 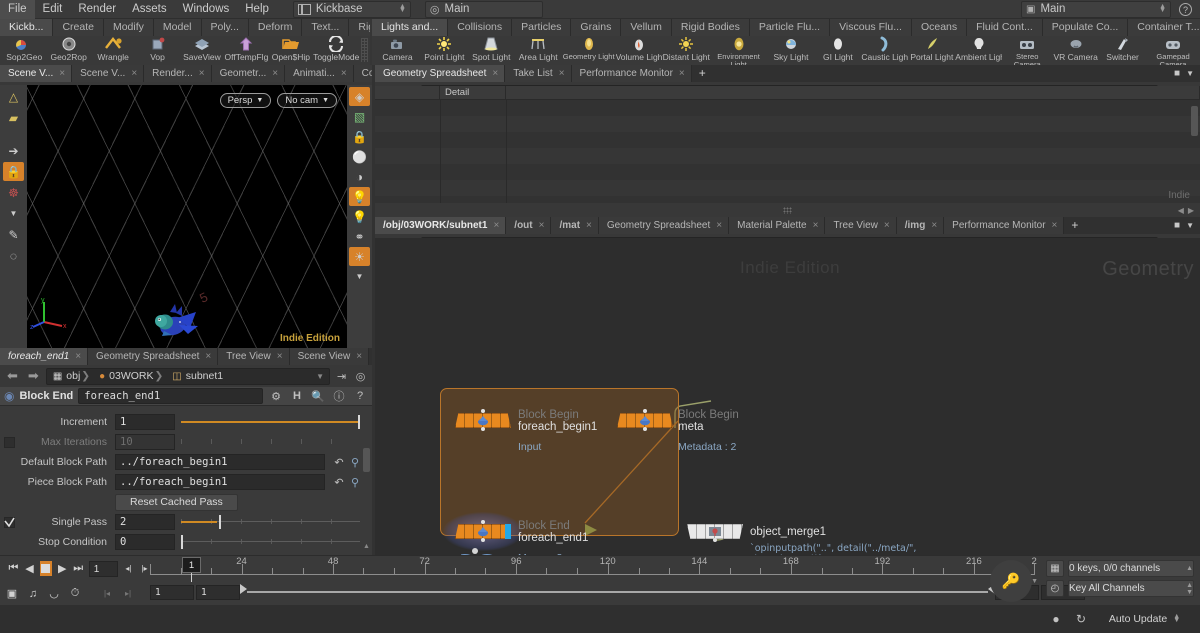 I want to click on shelf-tab-modify: Modify, so click(x=128, y=27).